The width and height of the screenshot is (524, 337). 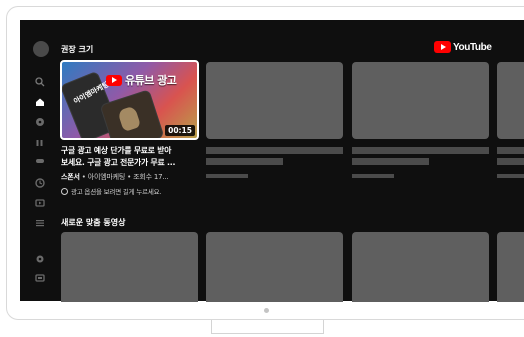 I want to click on thumbnail-banner: 유튜브 광고, so click(x=141, y=80).